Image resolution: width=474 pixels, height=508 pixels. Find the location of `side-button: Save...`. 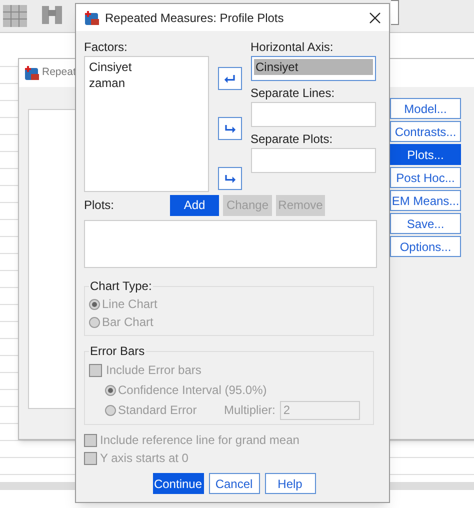

side-button: Save... is located at coordinates (425, 223).